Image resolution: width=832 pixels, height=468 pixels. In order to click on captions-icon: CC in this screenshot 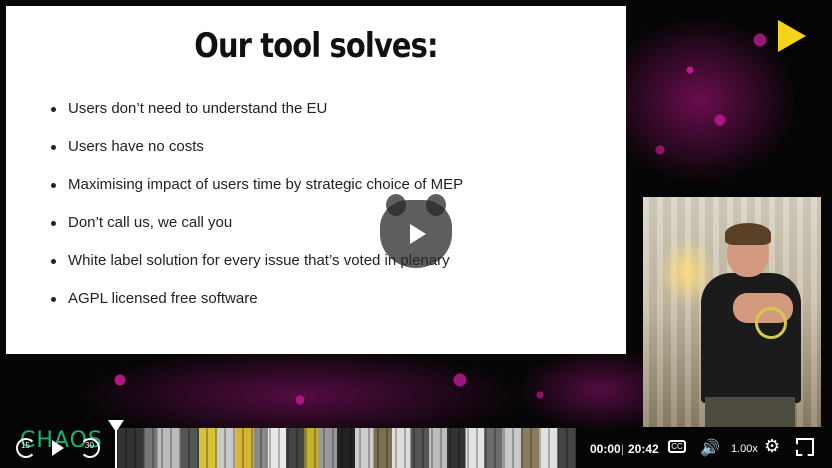, I will do `click(677, 446)`.